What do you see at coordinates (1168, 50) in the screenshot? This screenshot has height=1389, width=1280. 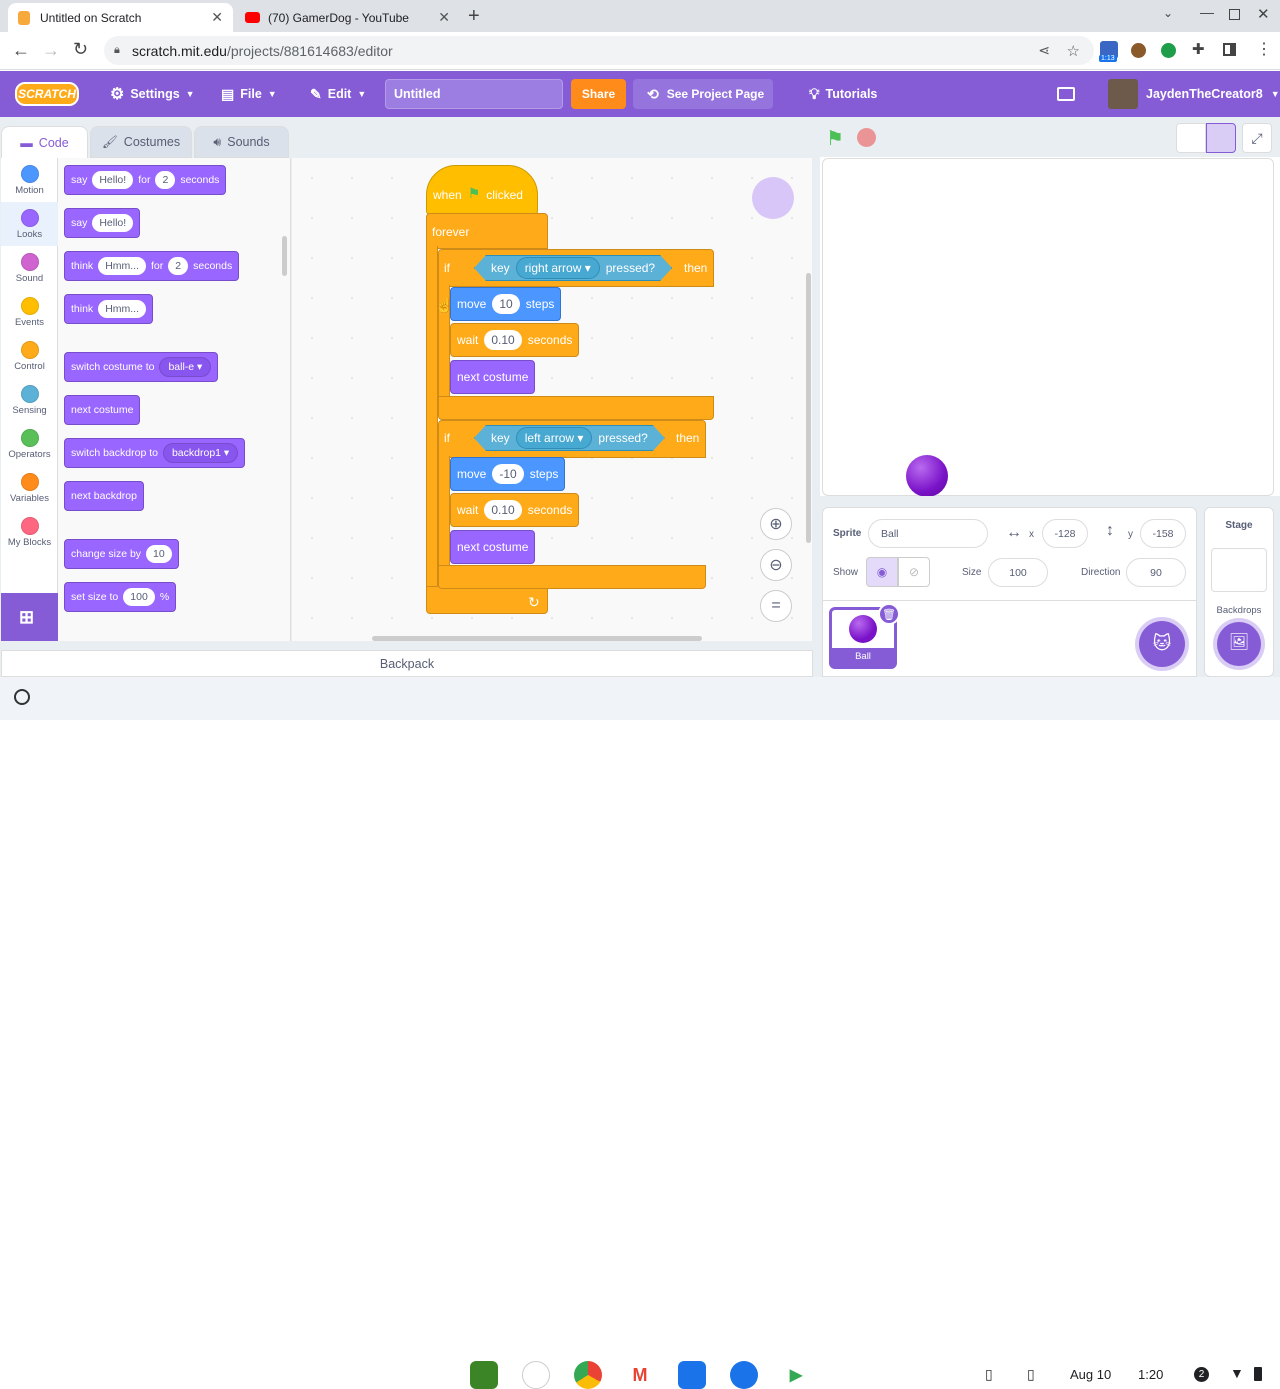 I see `green-extension-icon` at bounding box center [1168, 50].